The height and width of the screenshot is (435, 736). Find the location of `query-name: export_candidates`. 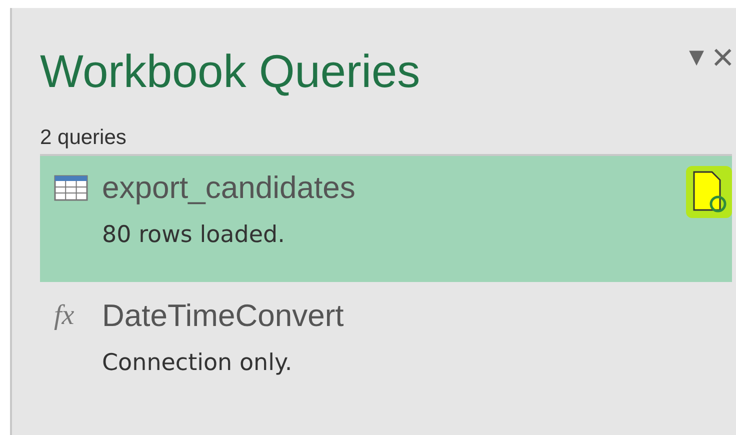

query-name: export_candidates is located at coordinates (229, 188).